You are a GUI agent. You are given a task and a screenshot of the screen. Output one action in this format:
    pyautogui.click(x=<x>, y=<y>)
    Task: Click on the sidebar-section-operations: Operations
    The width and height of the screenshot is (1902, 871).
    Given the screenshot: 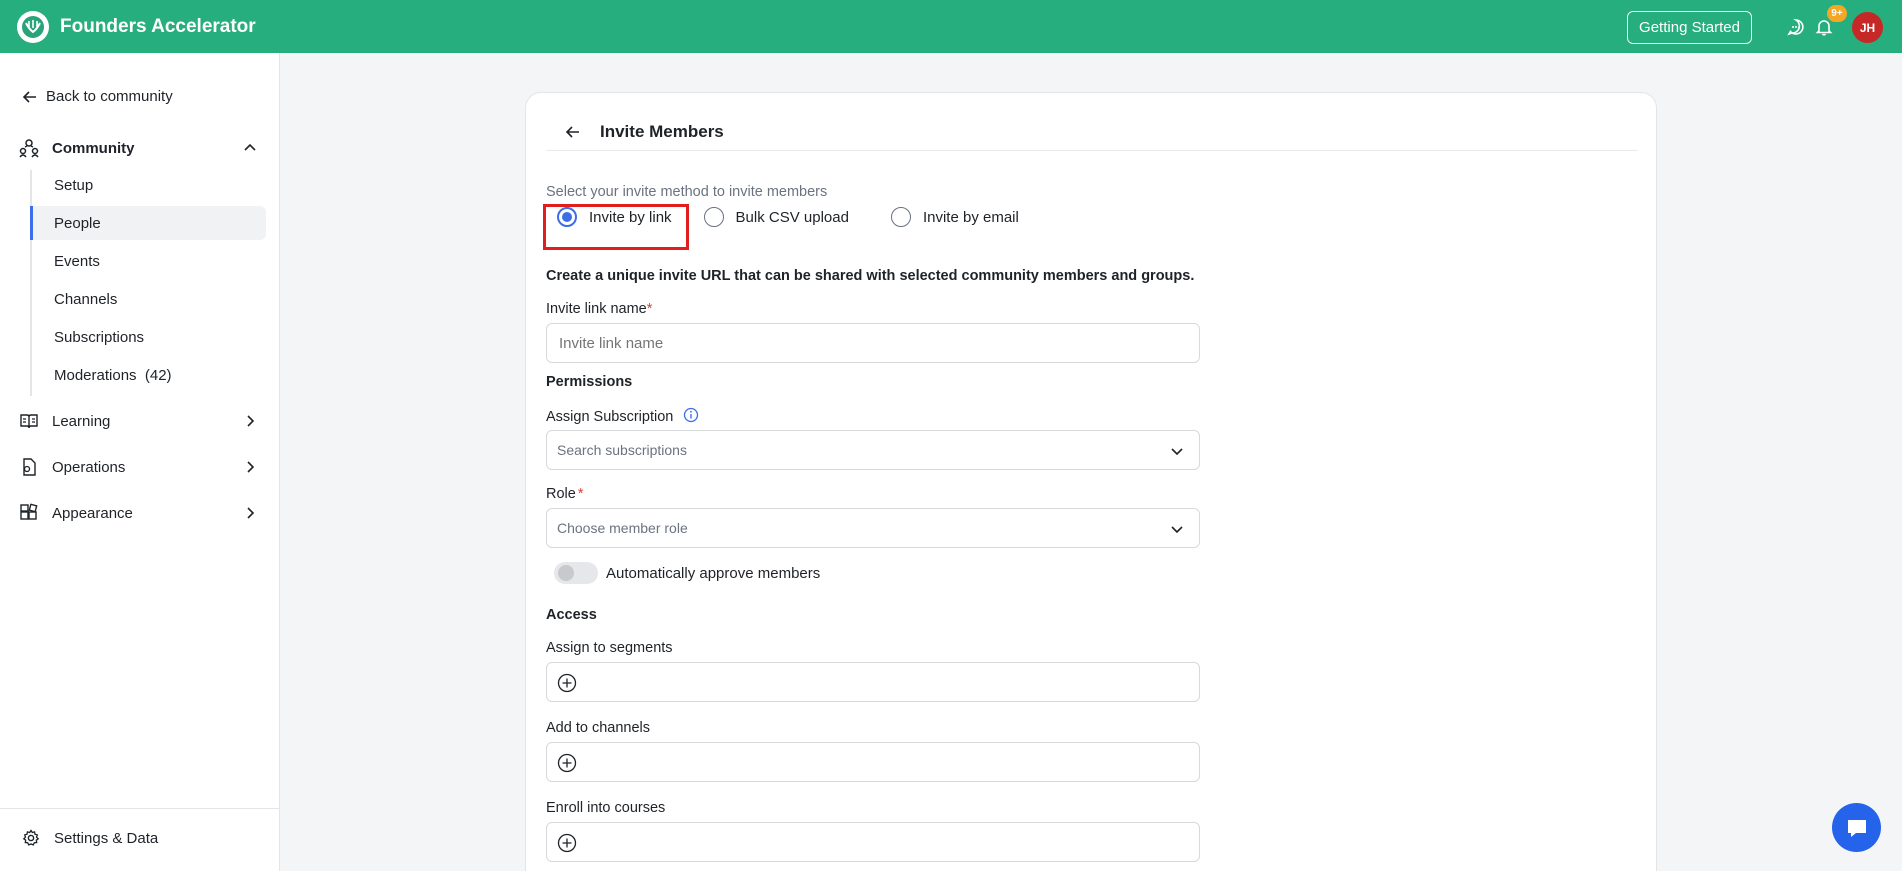 What is the action you would take?
    pyautogui.click(x=138, y=467)
    